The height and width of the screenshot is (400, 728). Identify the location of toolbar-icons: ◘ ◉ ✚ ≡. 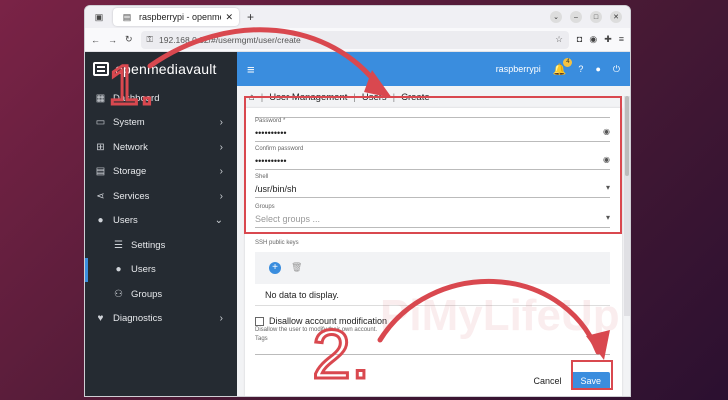
(600, 39).